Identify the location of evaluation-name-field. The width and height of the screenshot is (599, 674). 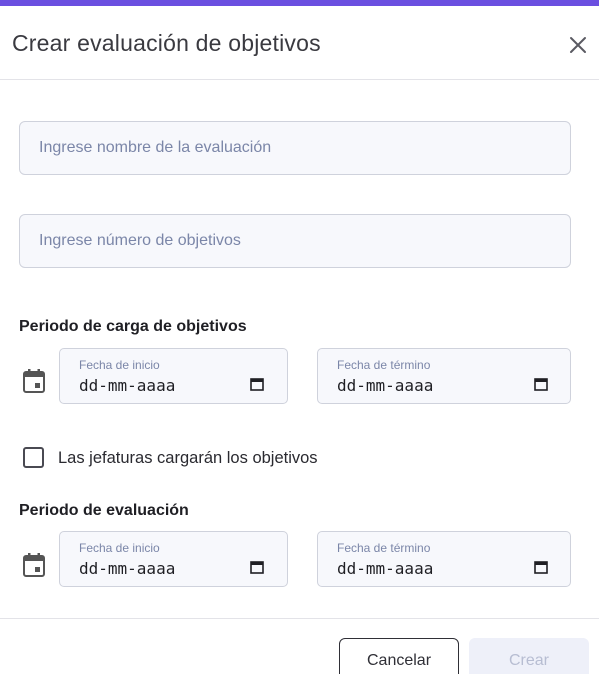
(295, 148).